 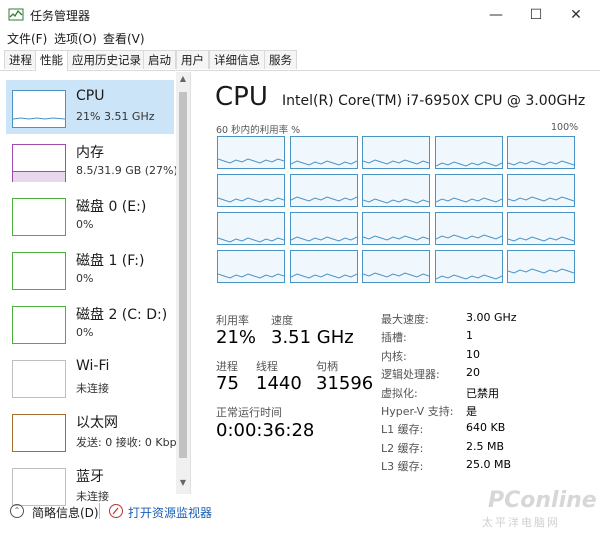 I want to click on sidebar-item: 内存 8.5/31.9 GB (27%), so click(x=92, y=161).